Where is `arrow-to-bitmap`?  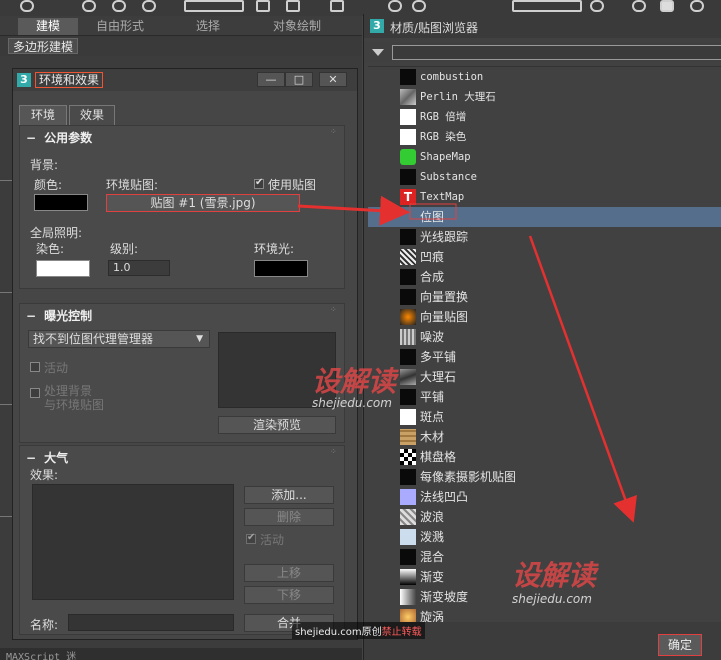
arrow-to-bitmap is located at coordinates (353, 210).